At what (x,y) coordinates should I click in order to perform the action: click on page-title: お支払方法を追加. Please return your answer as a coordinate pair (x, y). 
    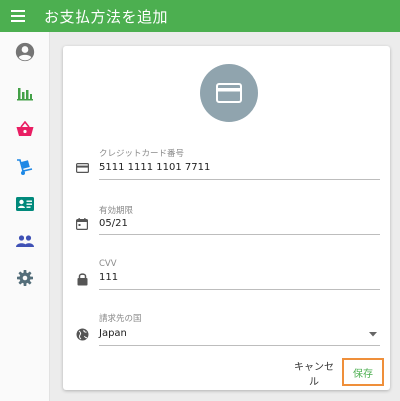
    Looking at the image, I should click on (106, 16).